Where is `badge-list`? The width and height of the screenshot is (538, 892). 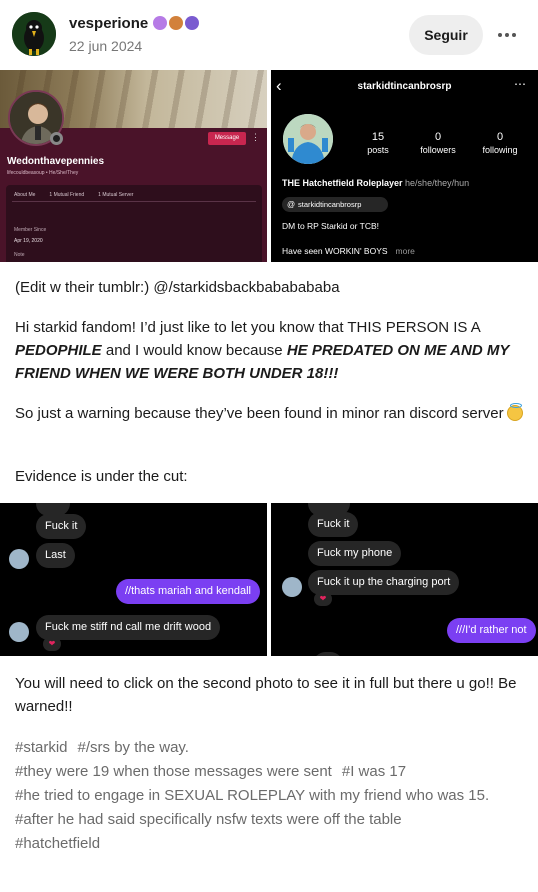
badge-list is located at coordinates (176, 23).